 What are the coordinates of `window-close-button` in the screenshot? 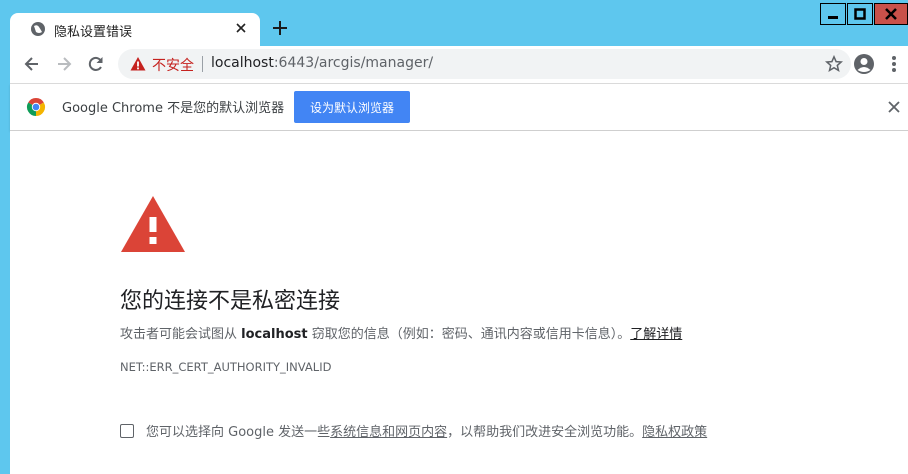 It's located at (891, 14).